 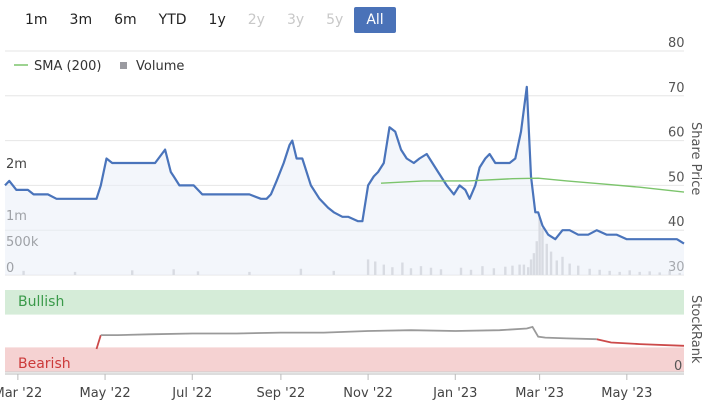 What do you see at coordinates (676, 133) in the screenshot?
I see `price-tick-label: 60` at bounding box center [676, 133].